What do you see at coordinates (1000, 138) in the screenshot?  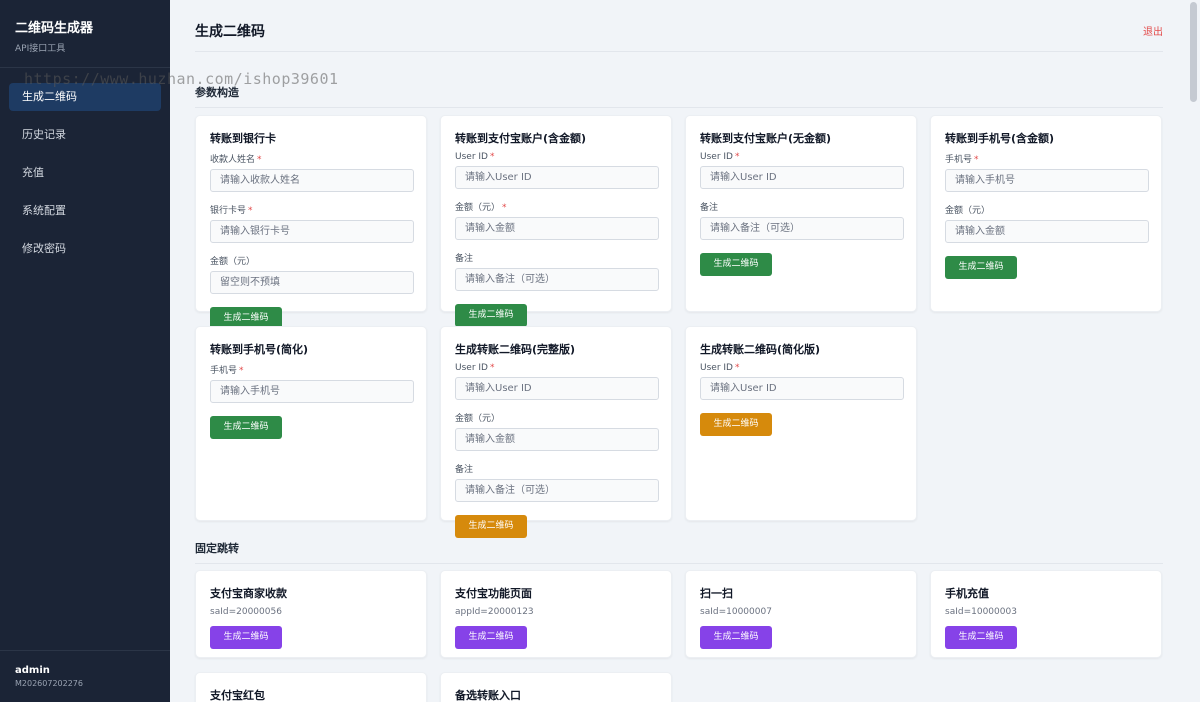 I see `card-title: 转账到手机号(含金额)` at bounding box center [1000, 138].